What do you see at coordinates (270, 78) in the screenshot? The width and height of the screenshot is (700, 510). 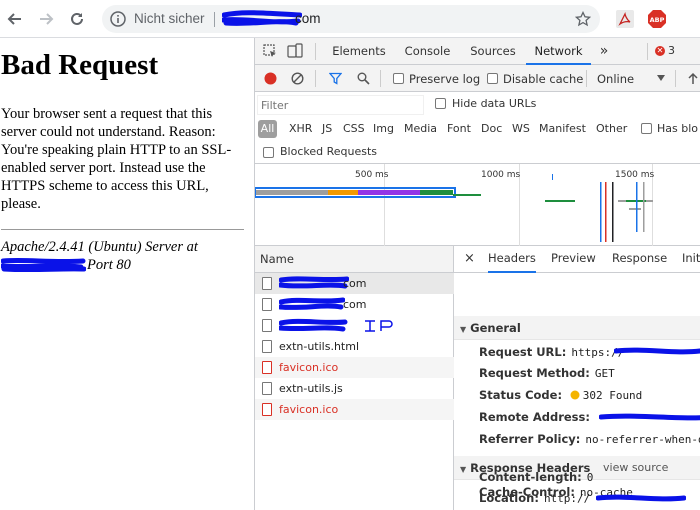 I see `record-icon` at bounding box center [270, 78].